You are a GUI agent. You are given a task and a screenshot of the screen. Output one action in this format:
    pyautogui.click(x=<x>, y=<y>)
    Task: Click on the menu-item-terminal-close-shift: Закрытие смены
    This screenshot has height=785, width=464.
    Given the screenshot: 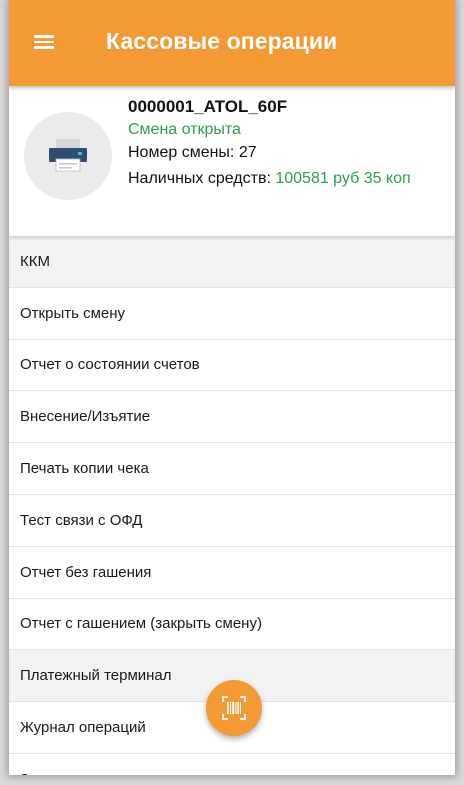 What is the action you would take?
    pyautogui.click(x=232, y=764)
    